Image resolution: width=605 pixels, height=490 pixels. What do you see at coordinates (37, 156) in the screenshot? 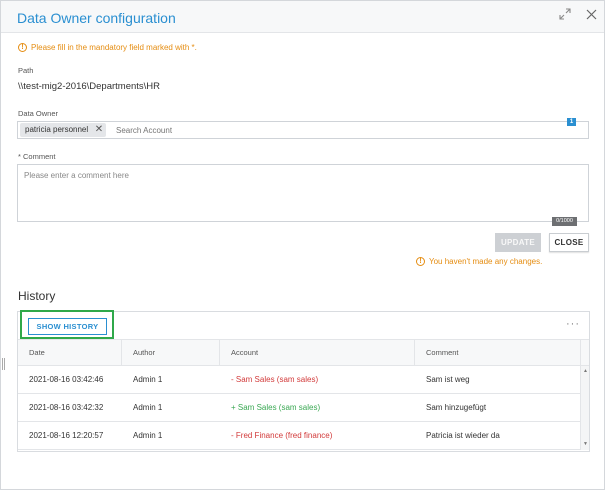
I see `comment-label: * Comment` at bounding box center [37, 156].